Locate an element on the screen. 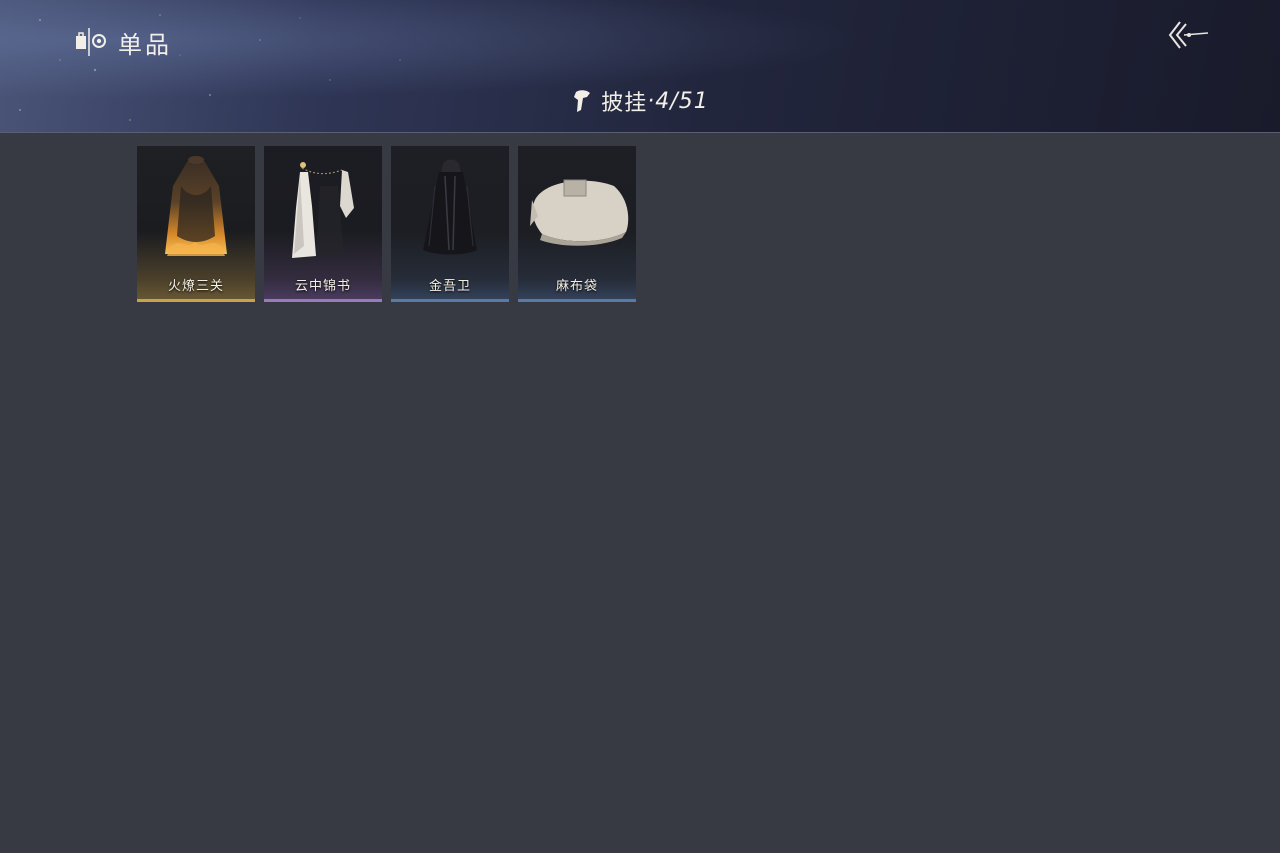 The width and height of the screenshot is (1280, 853). item-label: 云中锦书 is located at coordinates (322, 286).